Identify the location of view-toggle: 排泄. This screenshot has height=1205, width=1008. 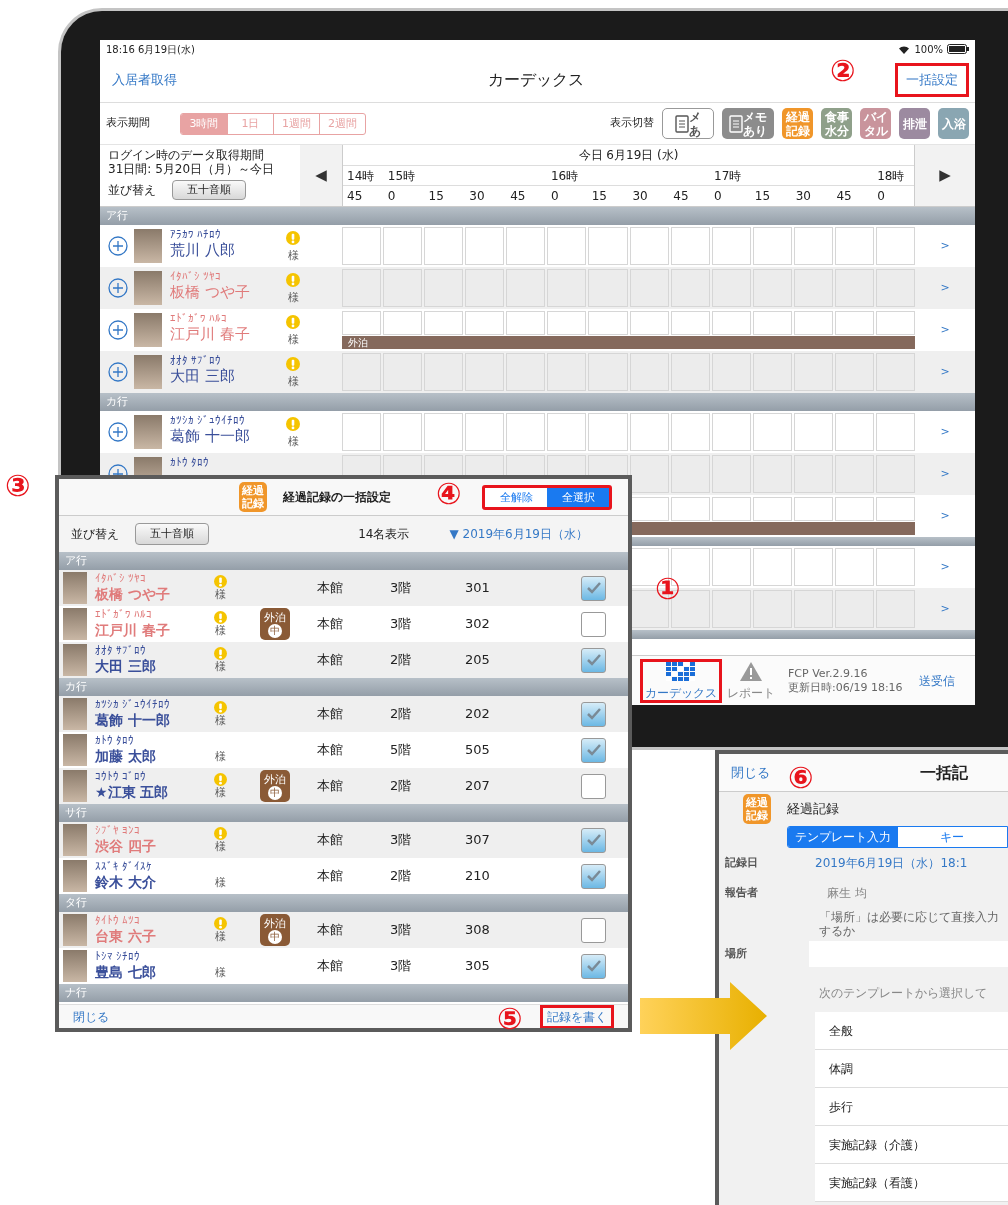
(914, 123).